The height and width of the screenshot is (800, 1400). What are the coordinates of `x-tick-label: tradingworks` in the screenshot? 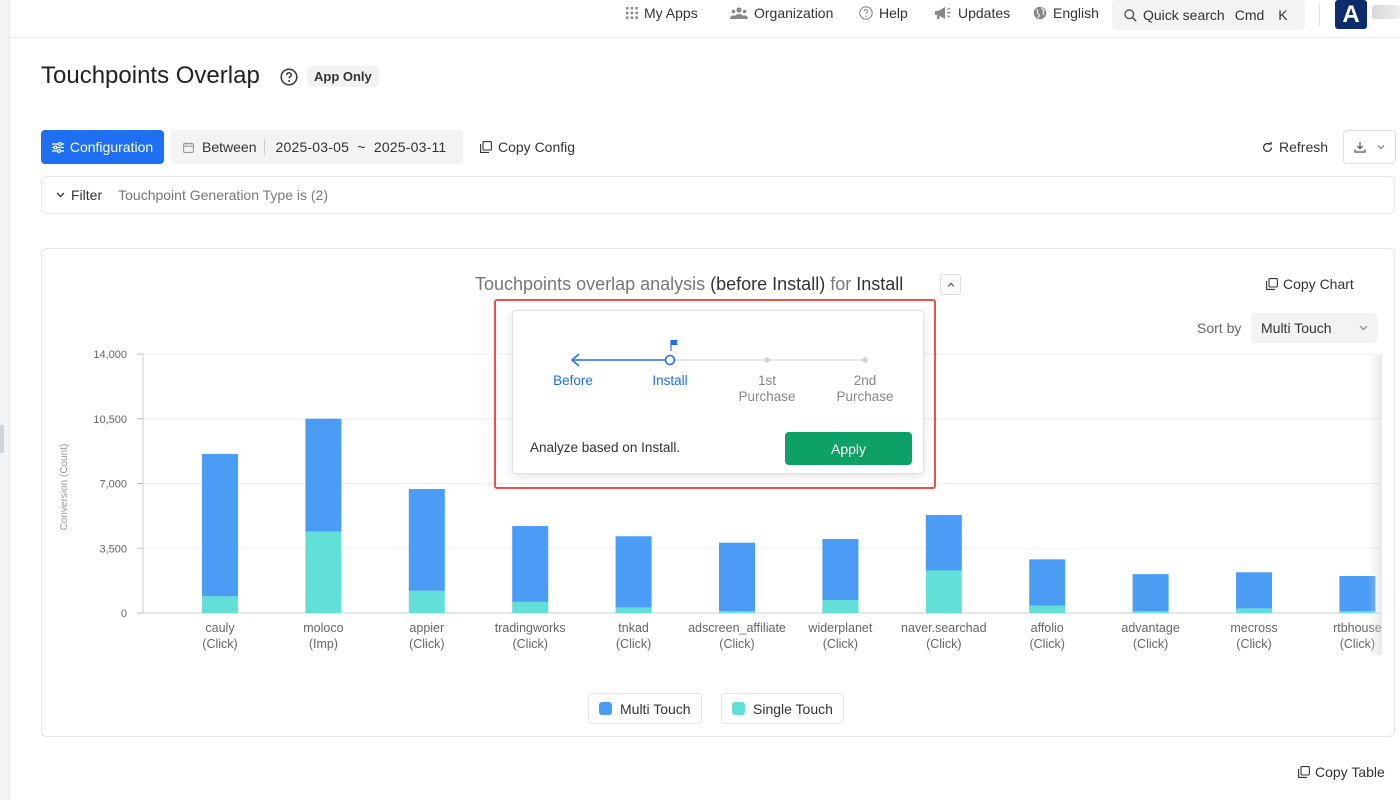 It's located at (530, 628).